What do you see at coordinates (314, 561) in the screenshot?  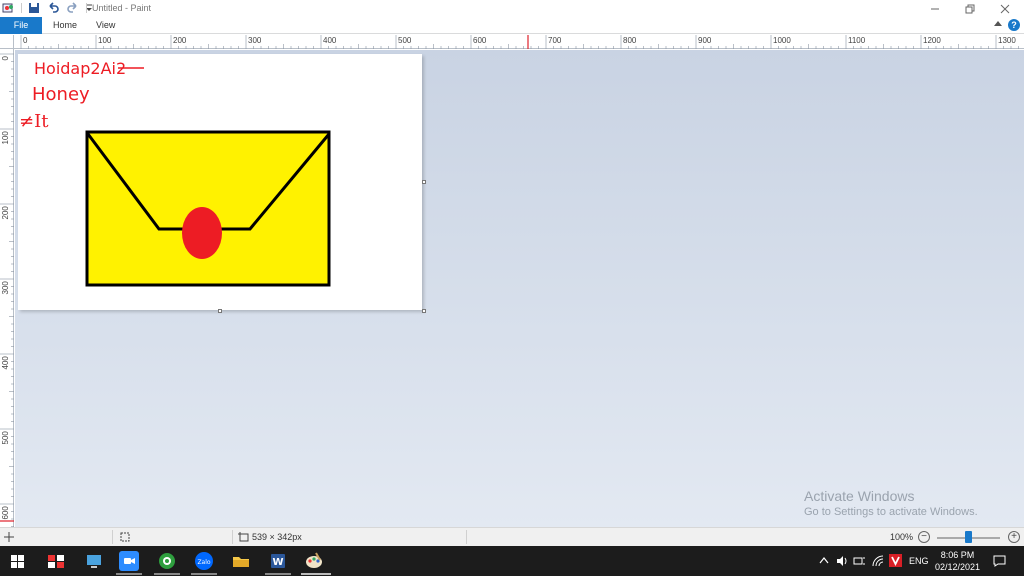 I see `paint-icon` at bounding box center [314, 561].